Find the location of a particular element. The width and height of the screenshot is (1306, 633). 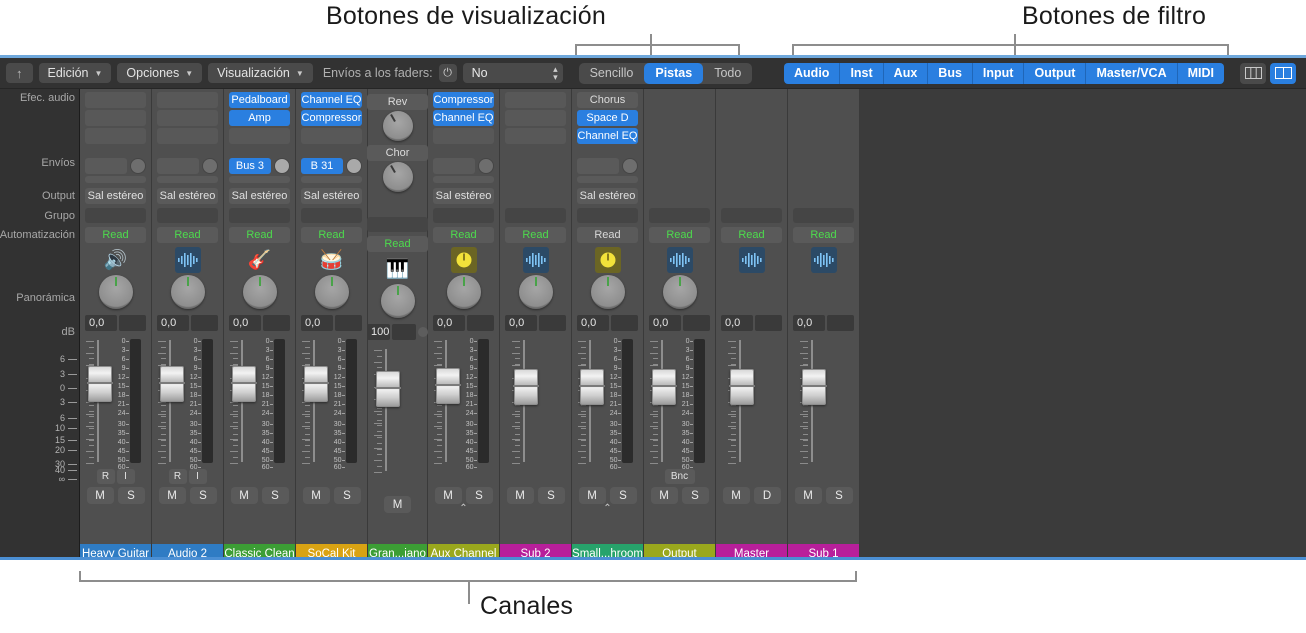

channel-name-label: Sub 1 is located at coordinates (823, 550).